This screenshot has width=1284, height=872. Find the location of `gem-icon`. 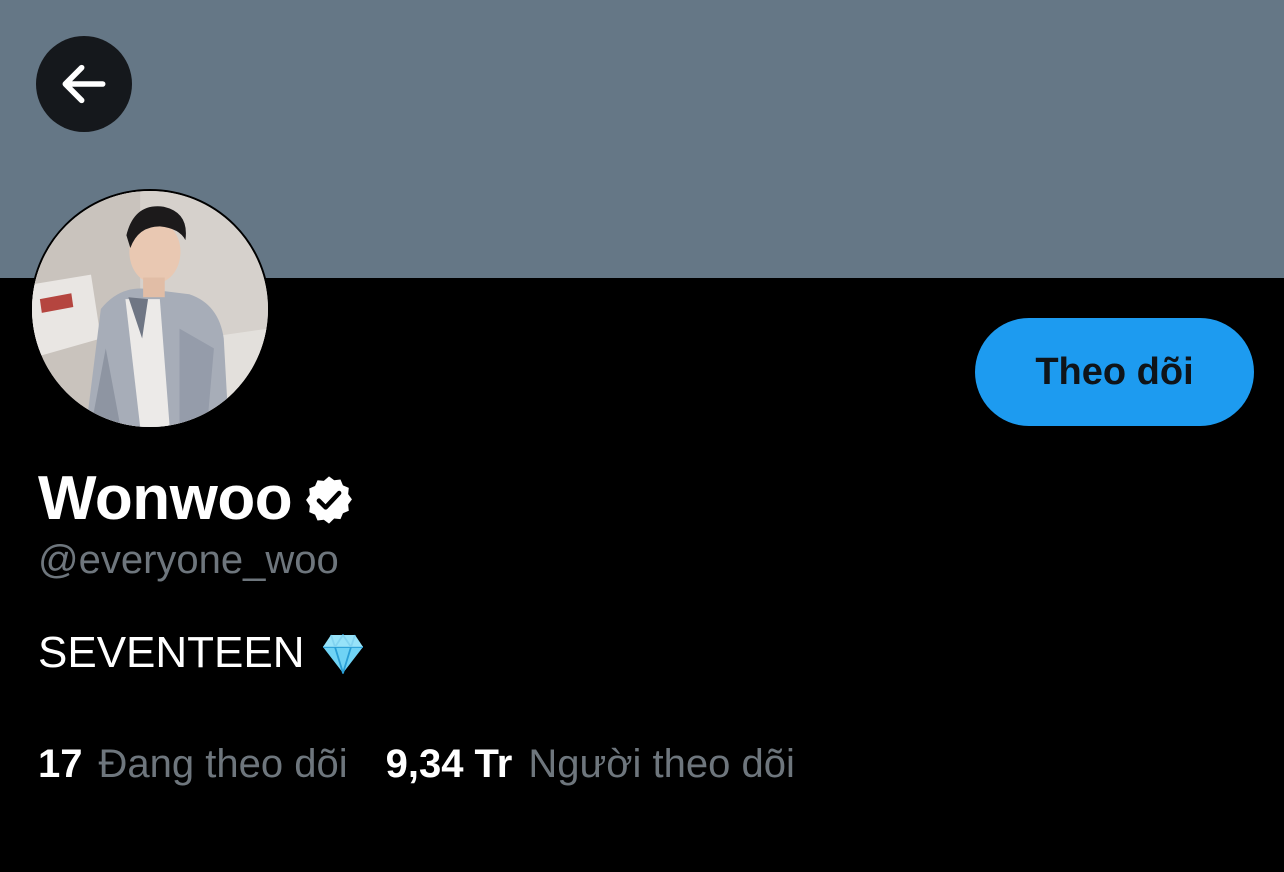

gem-icon is located at coordinates (342, 654).